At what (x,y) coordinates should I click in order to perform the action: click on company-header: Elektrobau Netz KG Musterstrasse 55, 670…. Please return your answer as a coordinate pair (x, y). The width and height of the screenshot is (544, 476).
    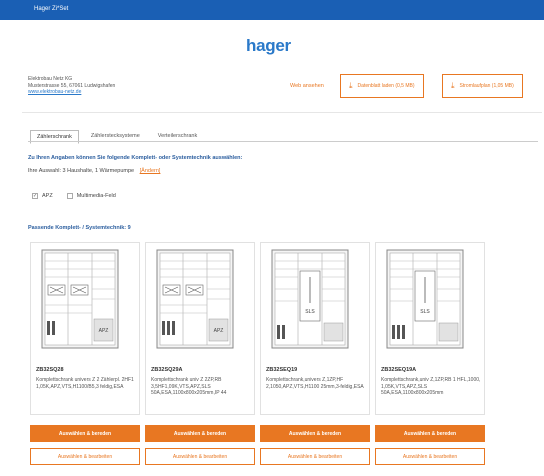
    Looking at the image, I should click on (283, 90).